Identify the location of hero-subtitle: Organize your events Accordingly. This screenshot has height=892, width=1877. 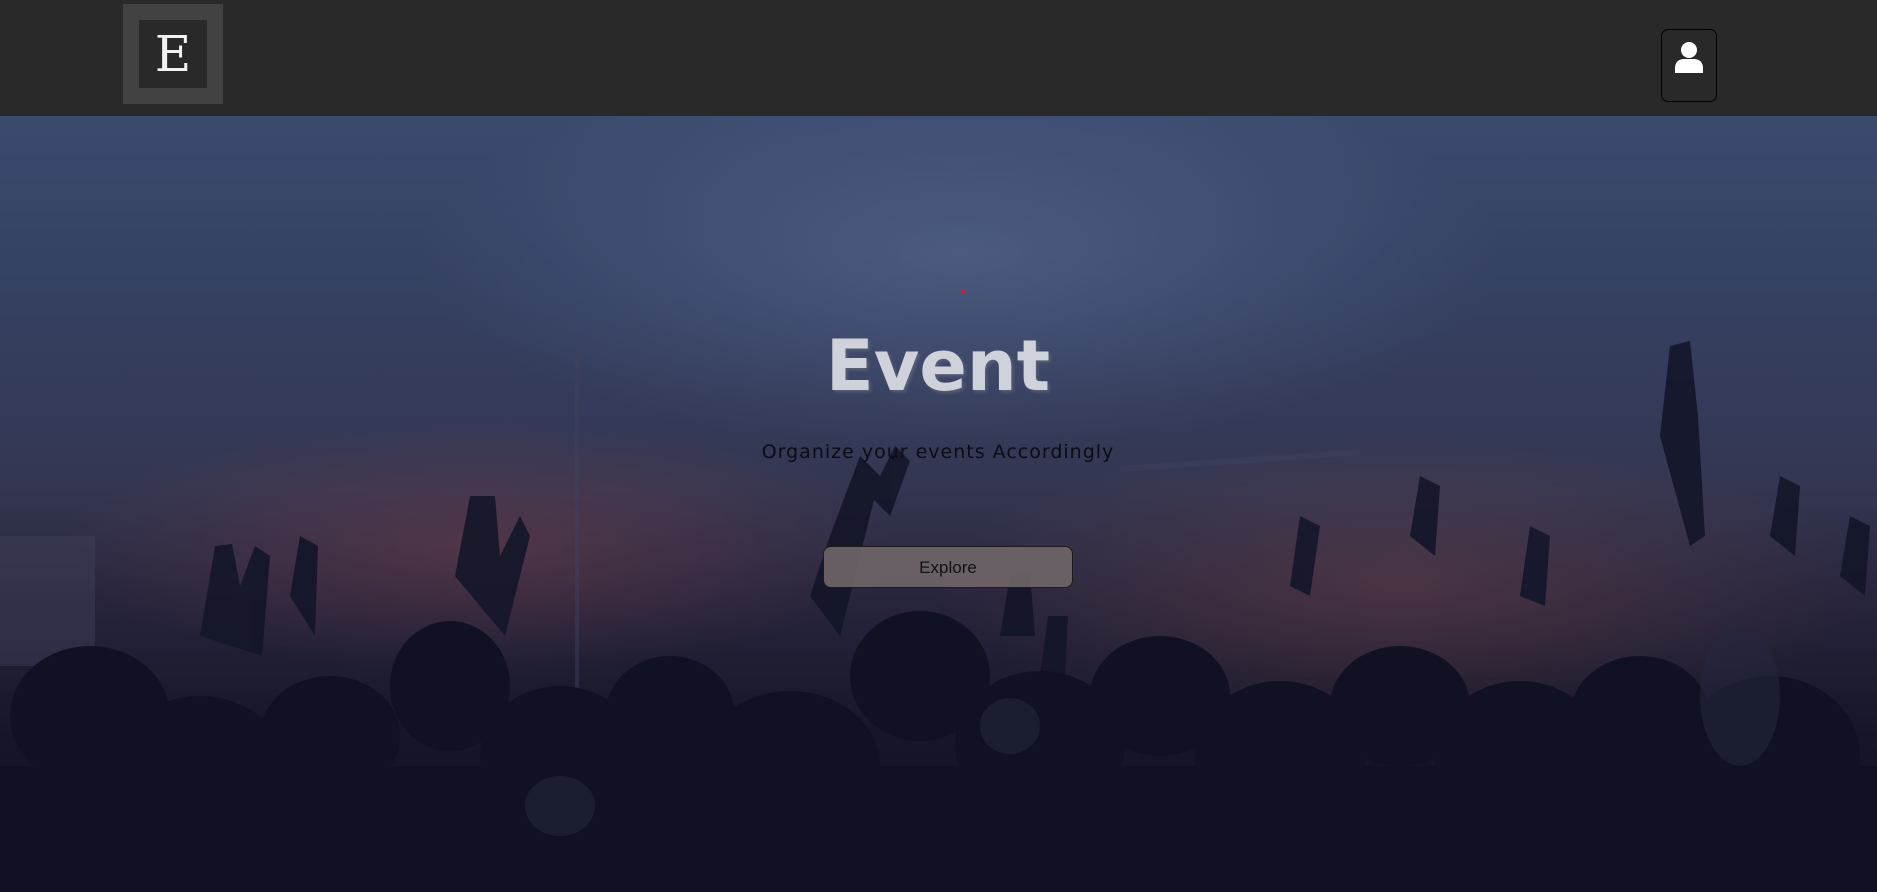
(938, 452).